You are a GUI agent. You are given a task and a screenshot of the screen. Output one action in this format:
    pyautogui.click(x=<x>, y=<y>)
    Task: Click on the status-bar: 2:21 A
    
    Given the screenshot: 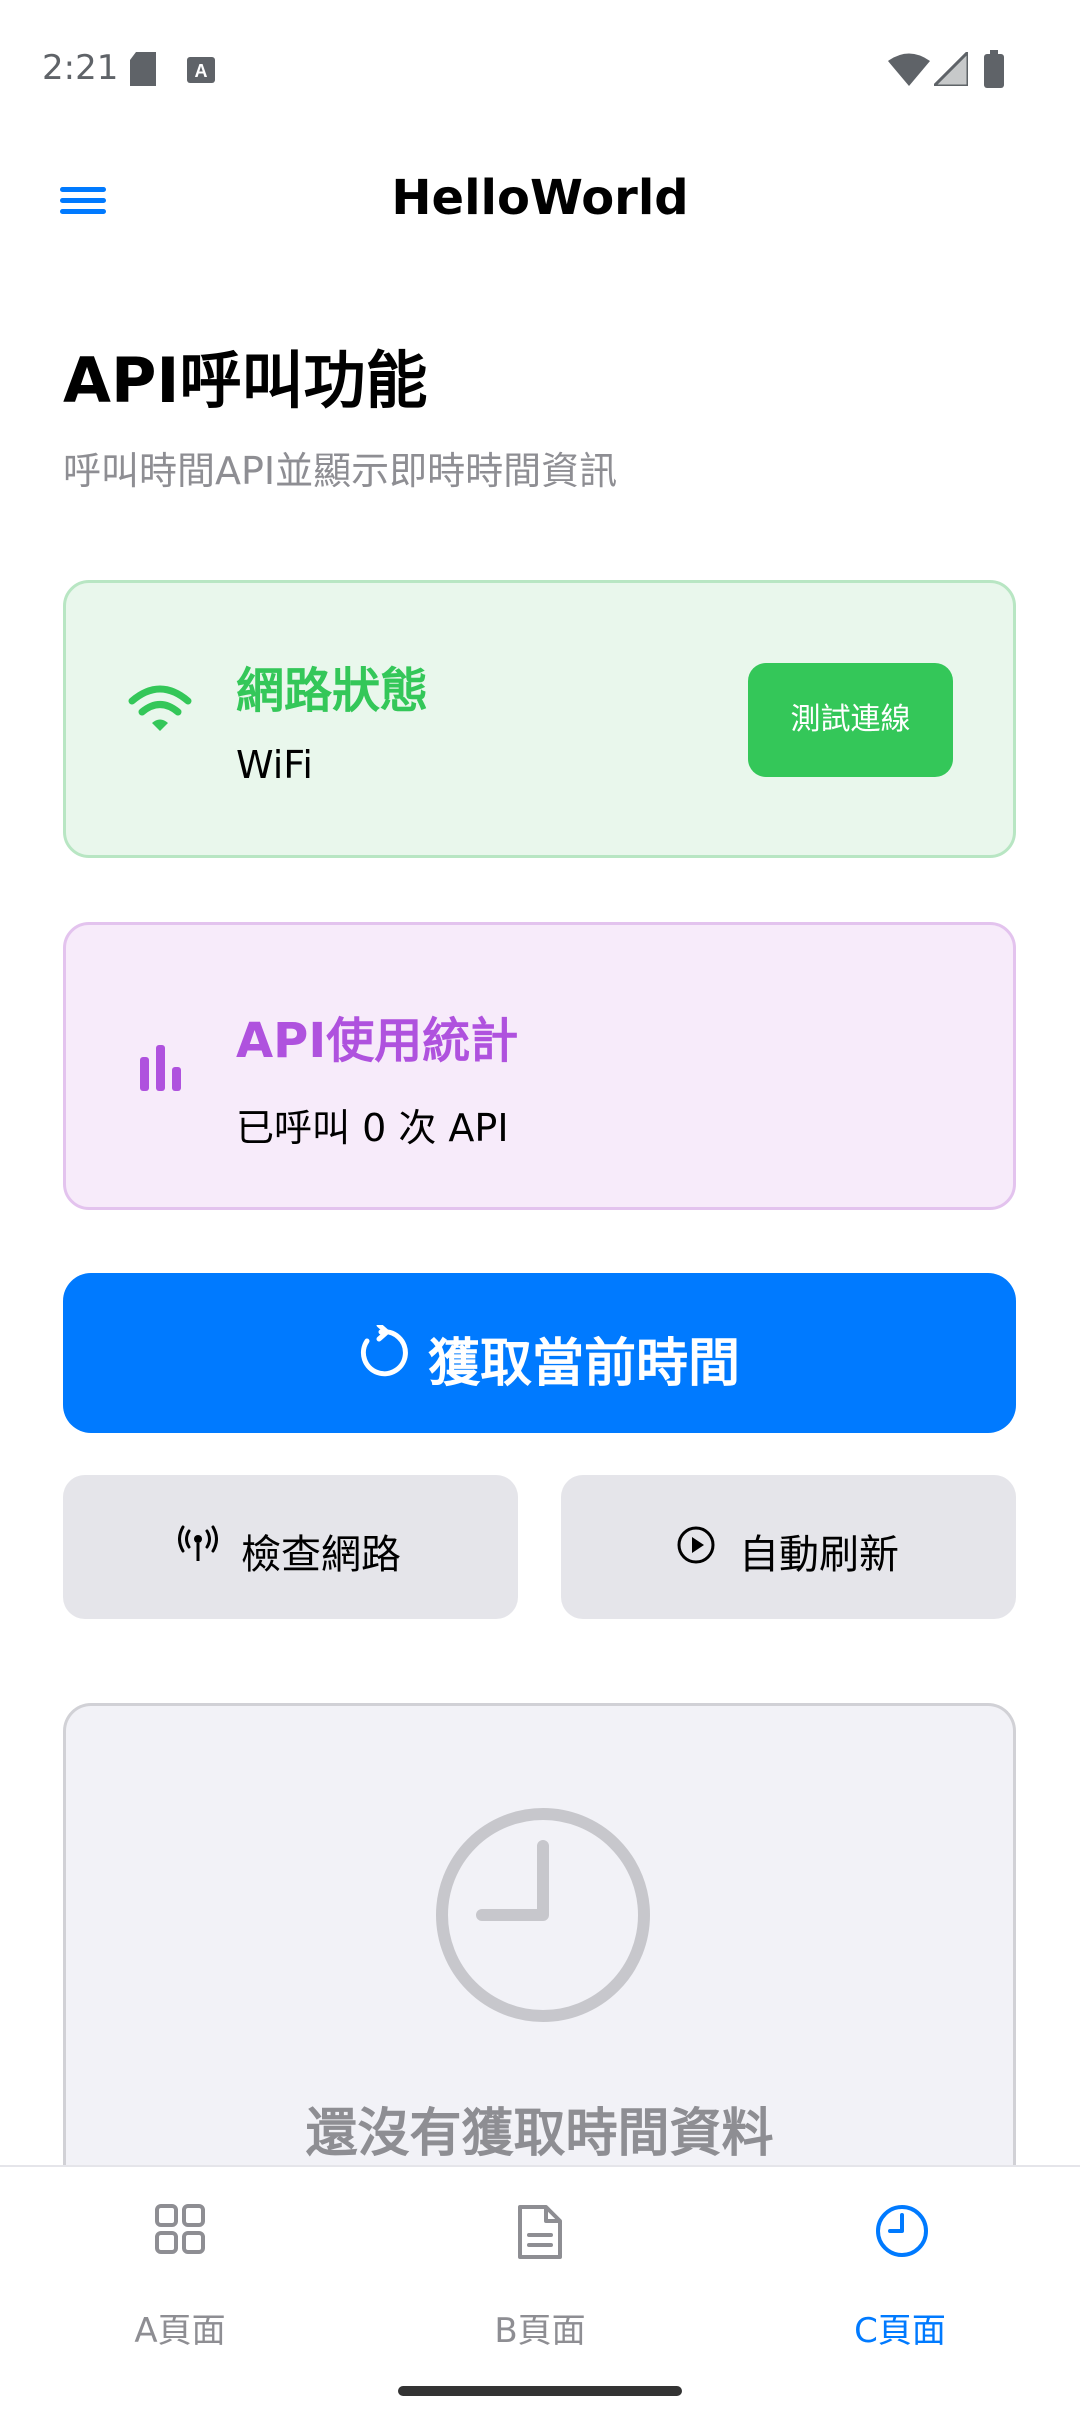 What is the action you would take?
    pyautogui.click(x=540, y=70)
    